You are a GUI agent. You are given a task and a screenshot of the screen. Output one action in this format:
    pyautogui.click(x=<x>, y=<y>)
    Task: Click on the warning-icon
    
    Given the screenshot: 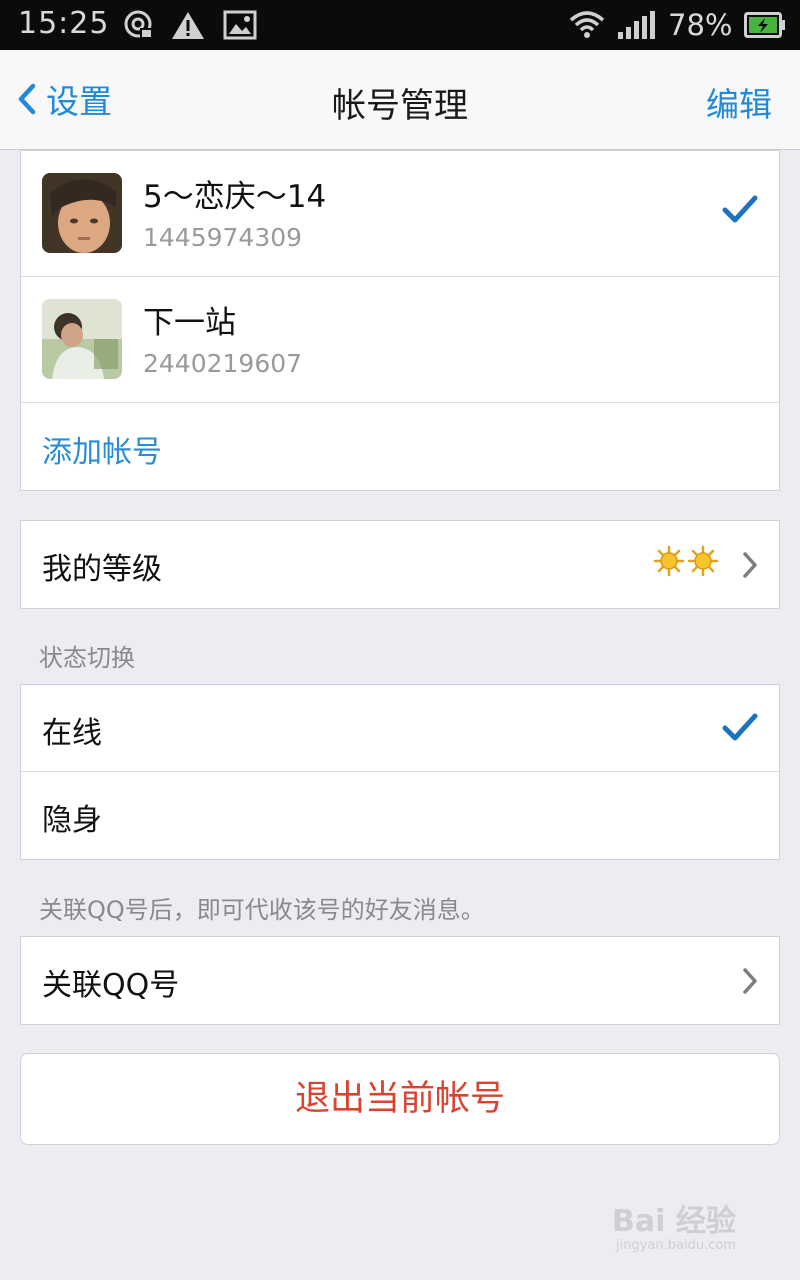 What is the action you would take?
    pyautogui.click(x=188, y=25)
    